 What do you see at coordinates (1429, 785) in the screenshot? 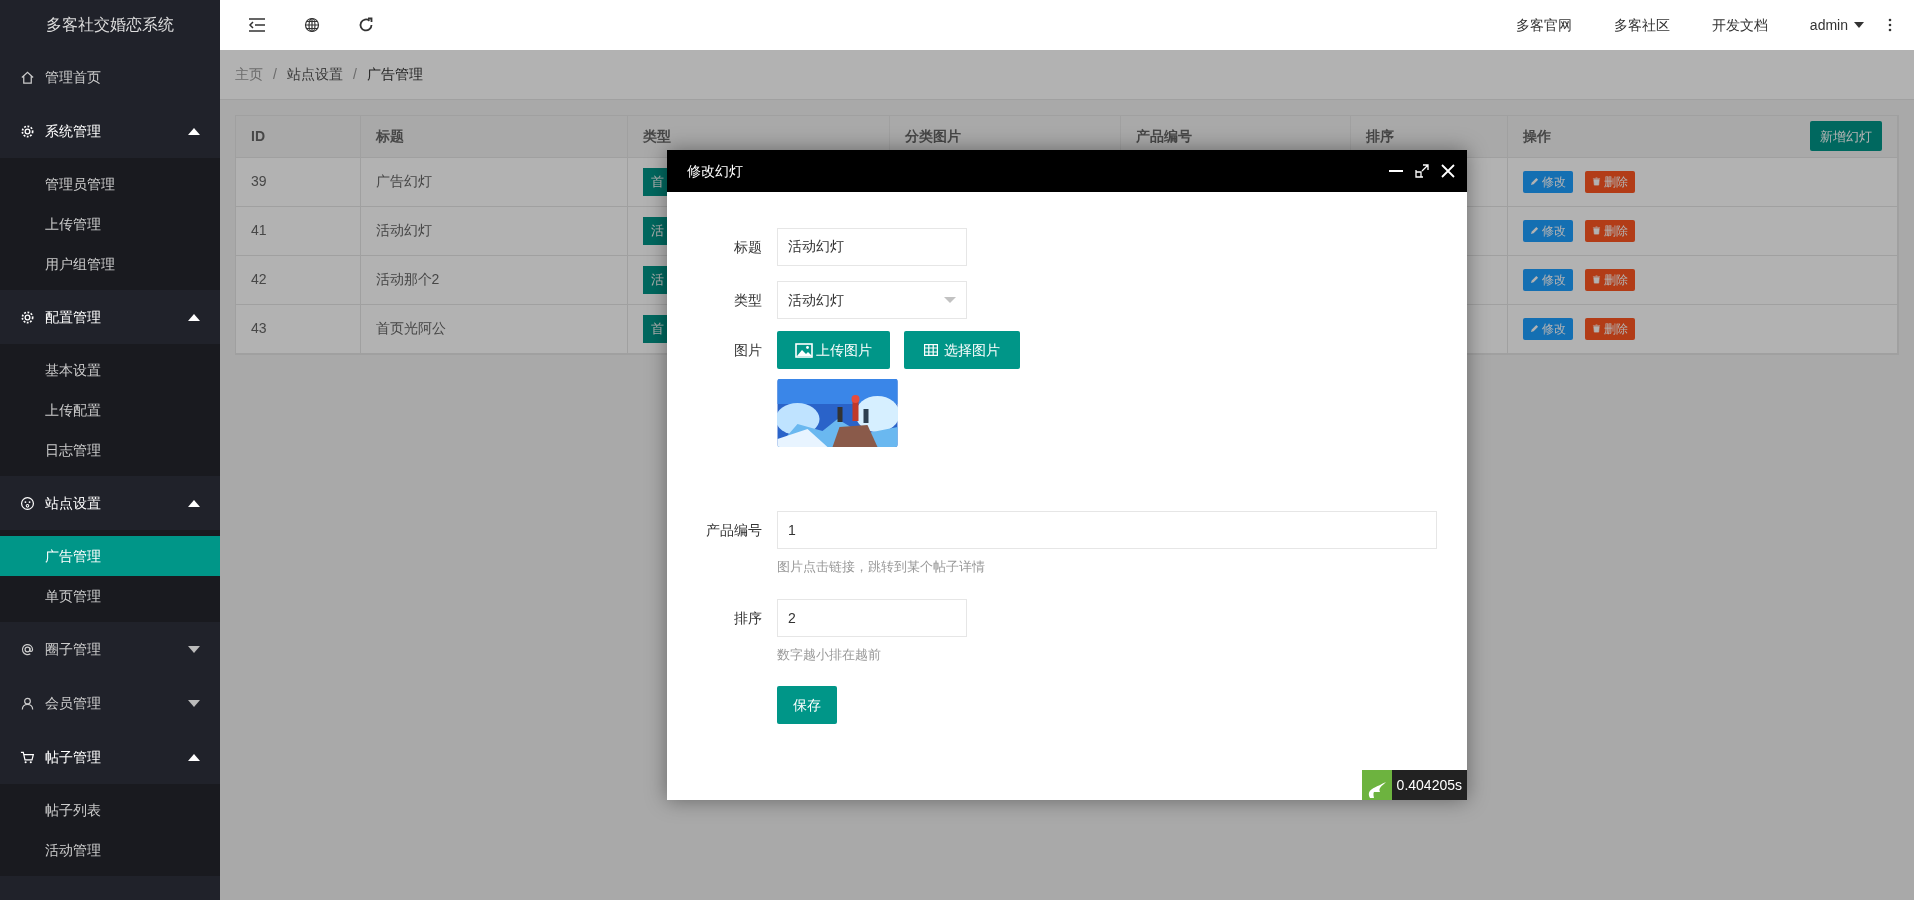
I see `debug-time: 0.404205s` at bounding box center [1429, 785].